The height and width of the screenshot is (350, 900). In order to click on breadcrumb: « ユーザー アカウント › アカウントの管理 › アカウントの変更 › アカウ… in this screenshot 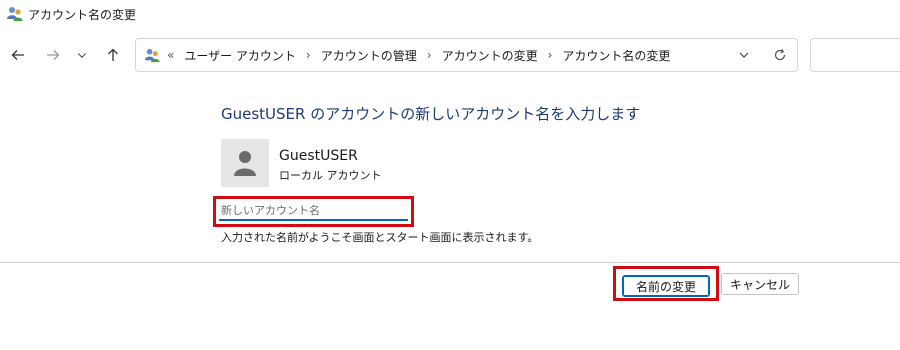, I will do `click(418, 55)`.